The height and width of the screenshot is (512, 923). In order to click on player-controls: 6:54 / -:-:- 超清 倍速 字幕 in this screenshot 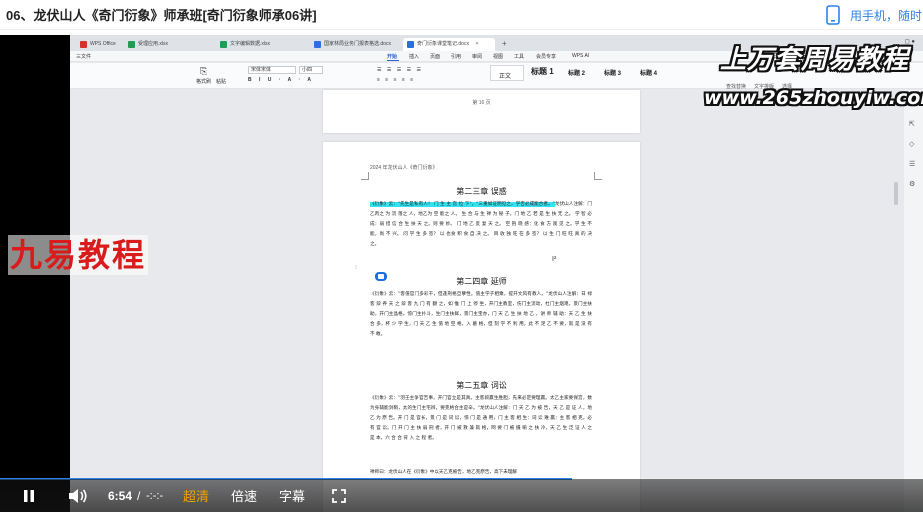, I will do `click(461, 495)`.